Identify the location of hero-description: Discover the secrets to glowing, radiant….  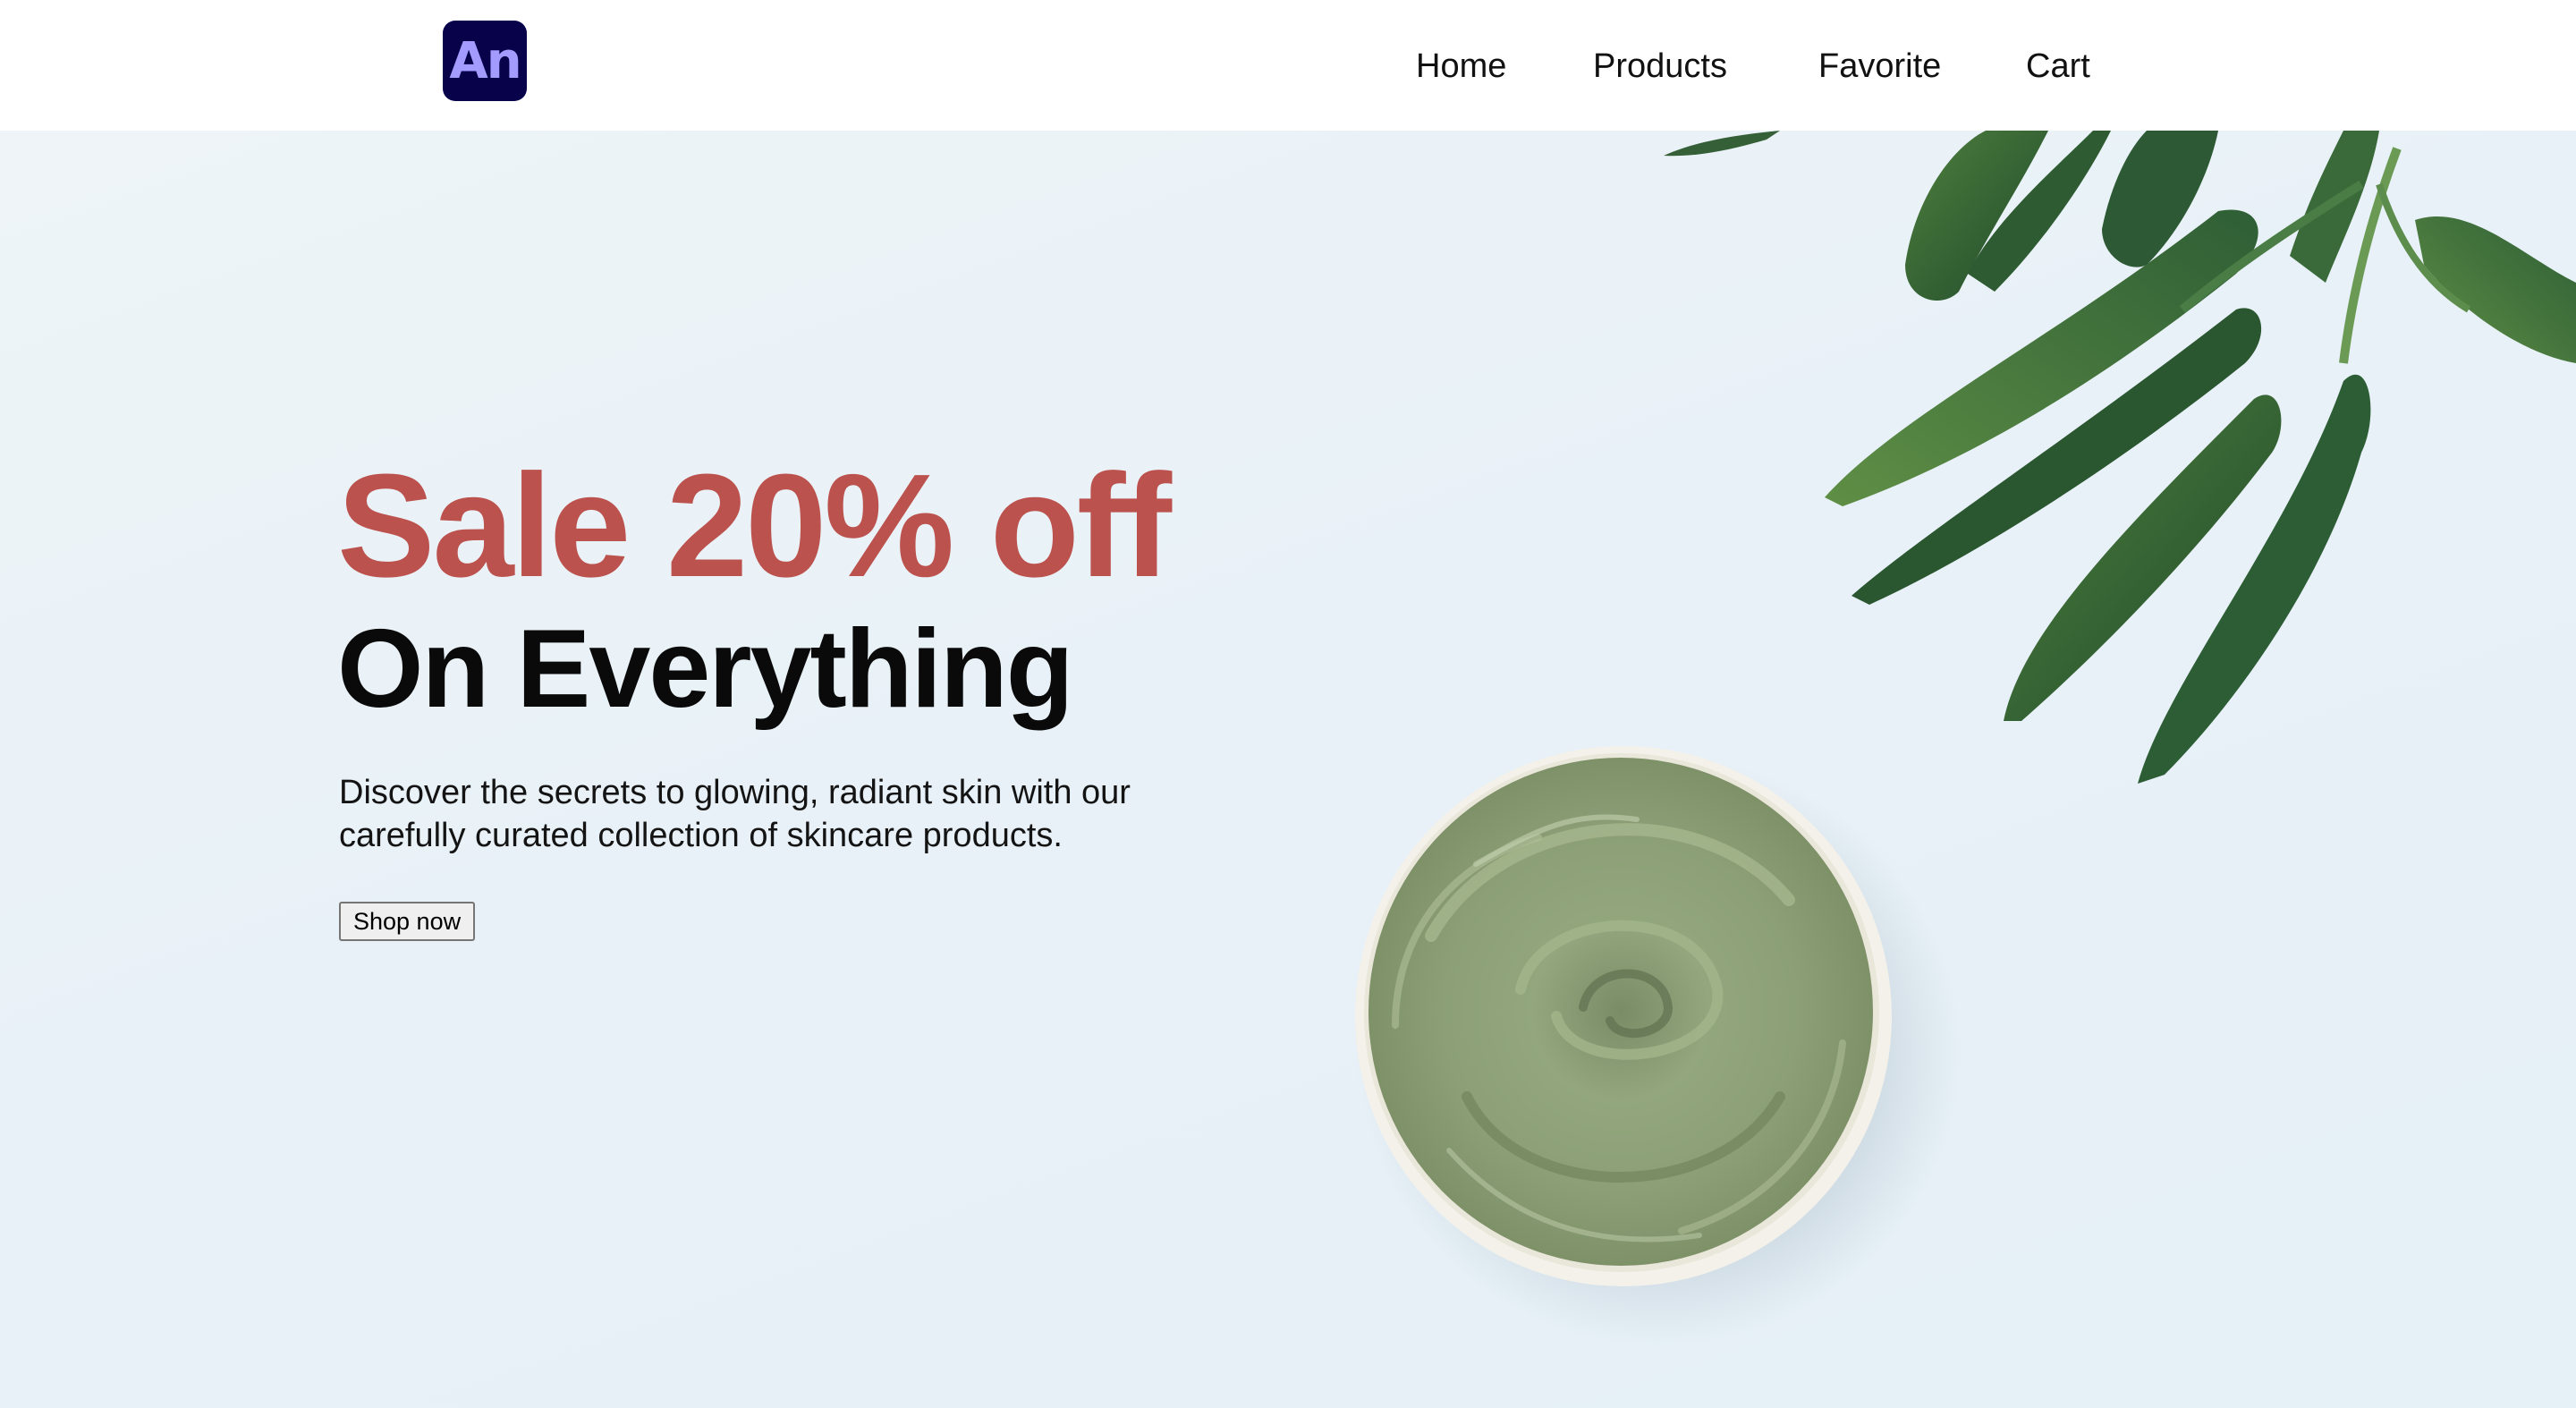
(735, 814).